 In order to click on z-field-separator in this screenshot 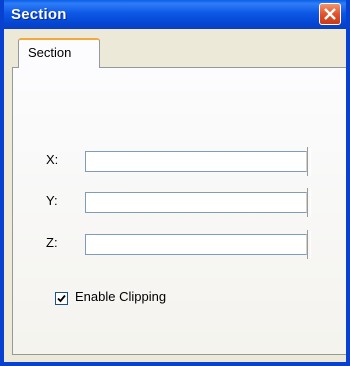, I will do `click(309, 244)`.